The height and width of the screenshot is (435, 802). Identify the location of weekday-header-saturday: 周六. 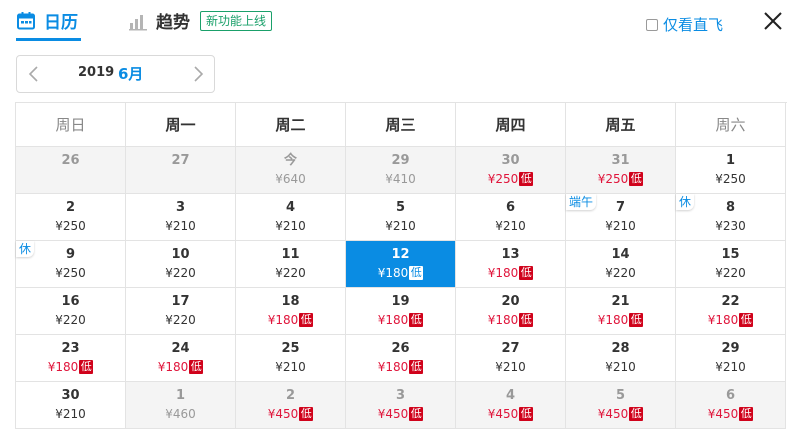
(731, 125).